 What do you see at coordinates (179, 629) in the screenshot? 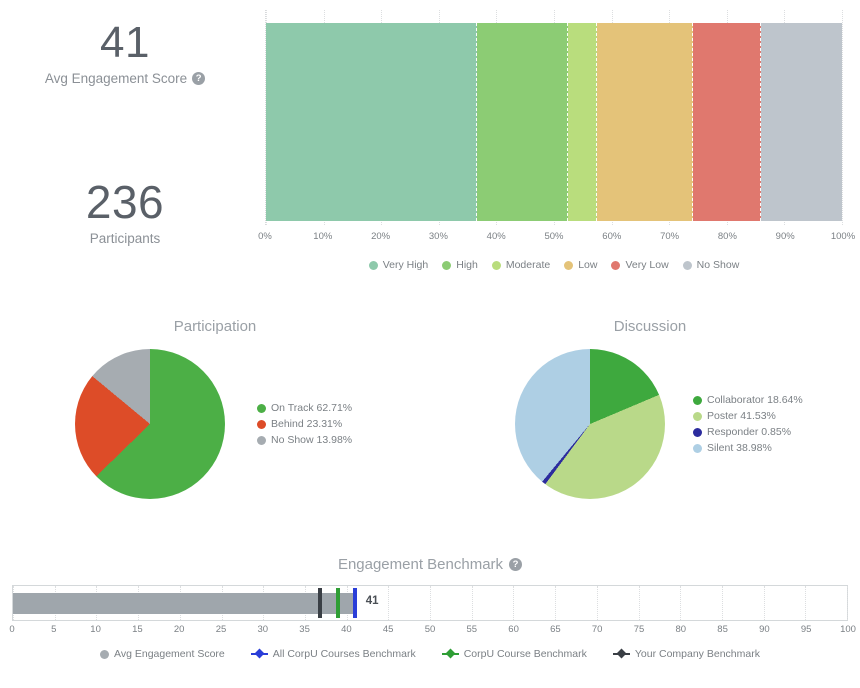
I see `axis-tick-label: 20` at bounding box center [179, 629].